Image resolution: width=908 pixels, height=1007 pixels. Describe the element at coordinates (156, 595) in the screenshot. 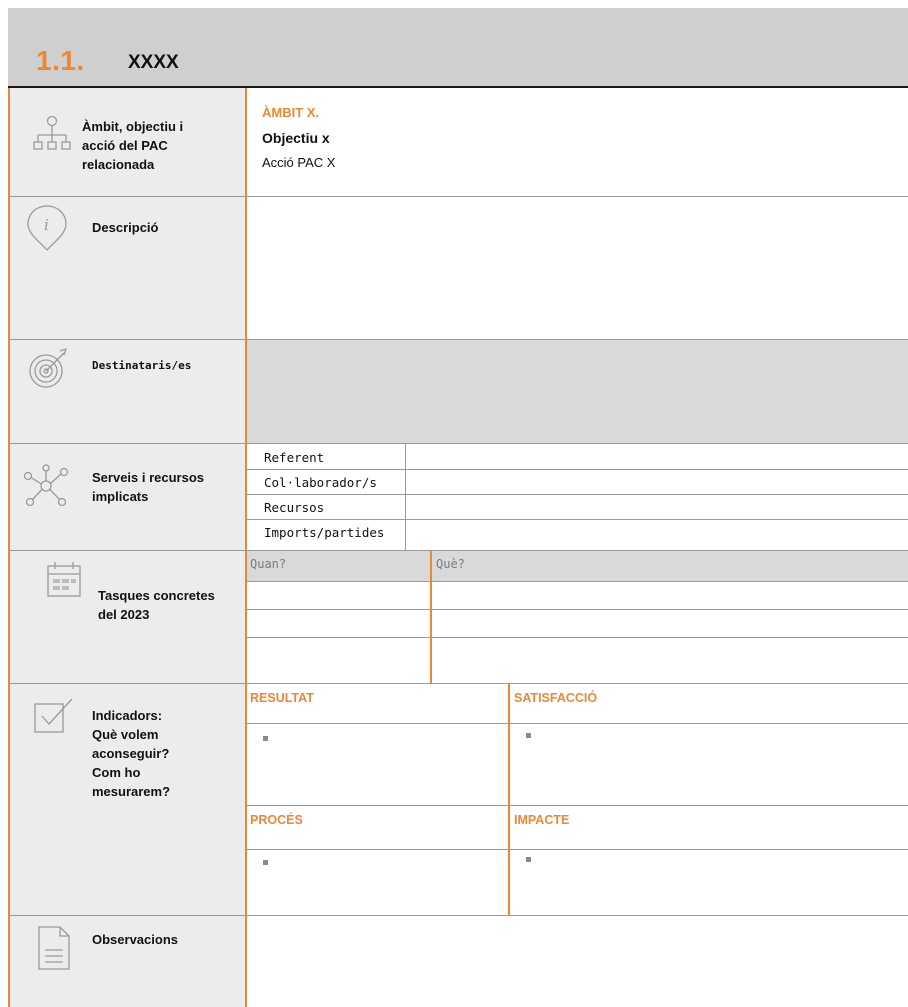

I see `tasques-label-line: Tasques concretes` at that location.